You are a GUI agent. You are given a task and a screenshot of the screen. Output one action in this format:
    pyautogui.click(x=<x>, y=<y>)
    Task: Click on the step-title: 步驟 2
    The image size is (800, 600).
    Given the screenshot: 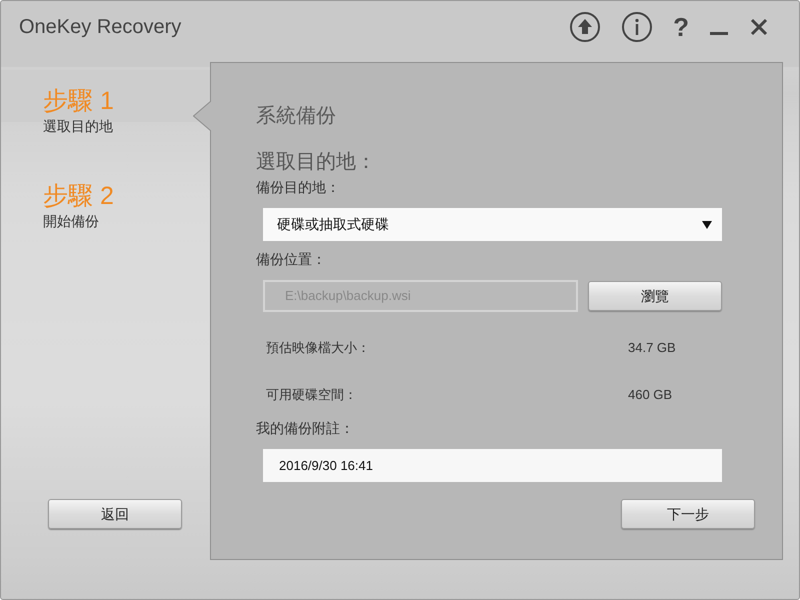 What is the action you would take?
    pyautogui.click(x=79, y=196)
    